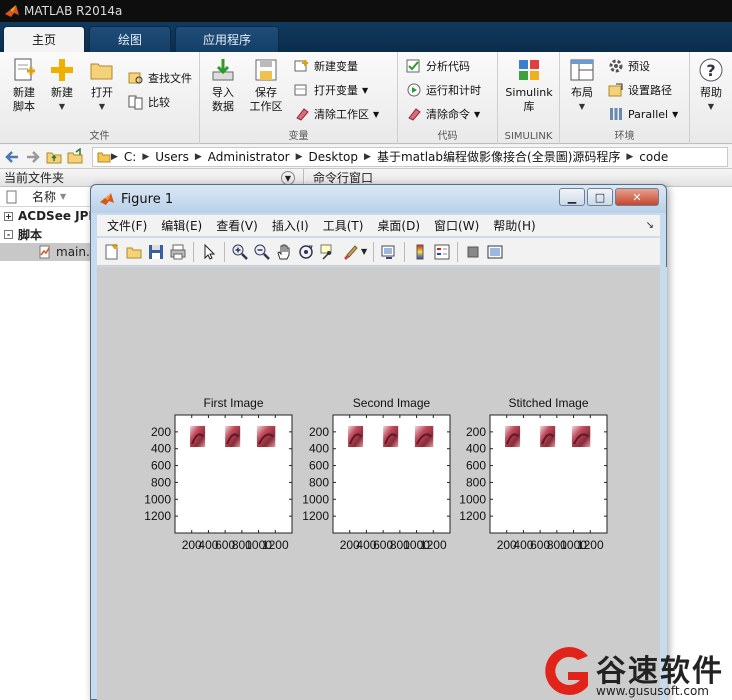 This screenshot has width=732, height=700. I want to click on save-icon, so click(156, 252).